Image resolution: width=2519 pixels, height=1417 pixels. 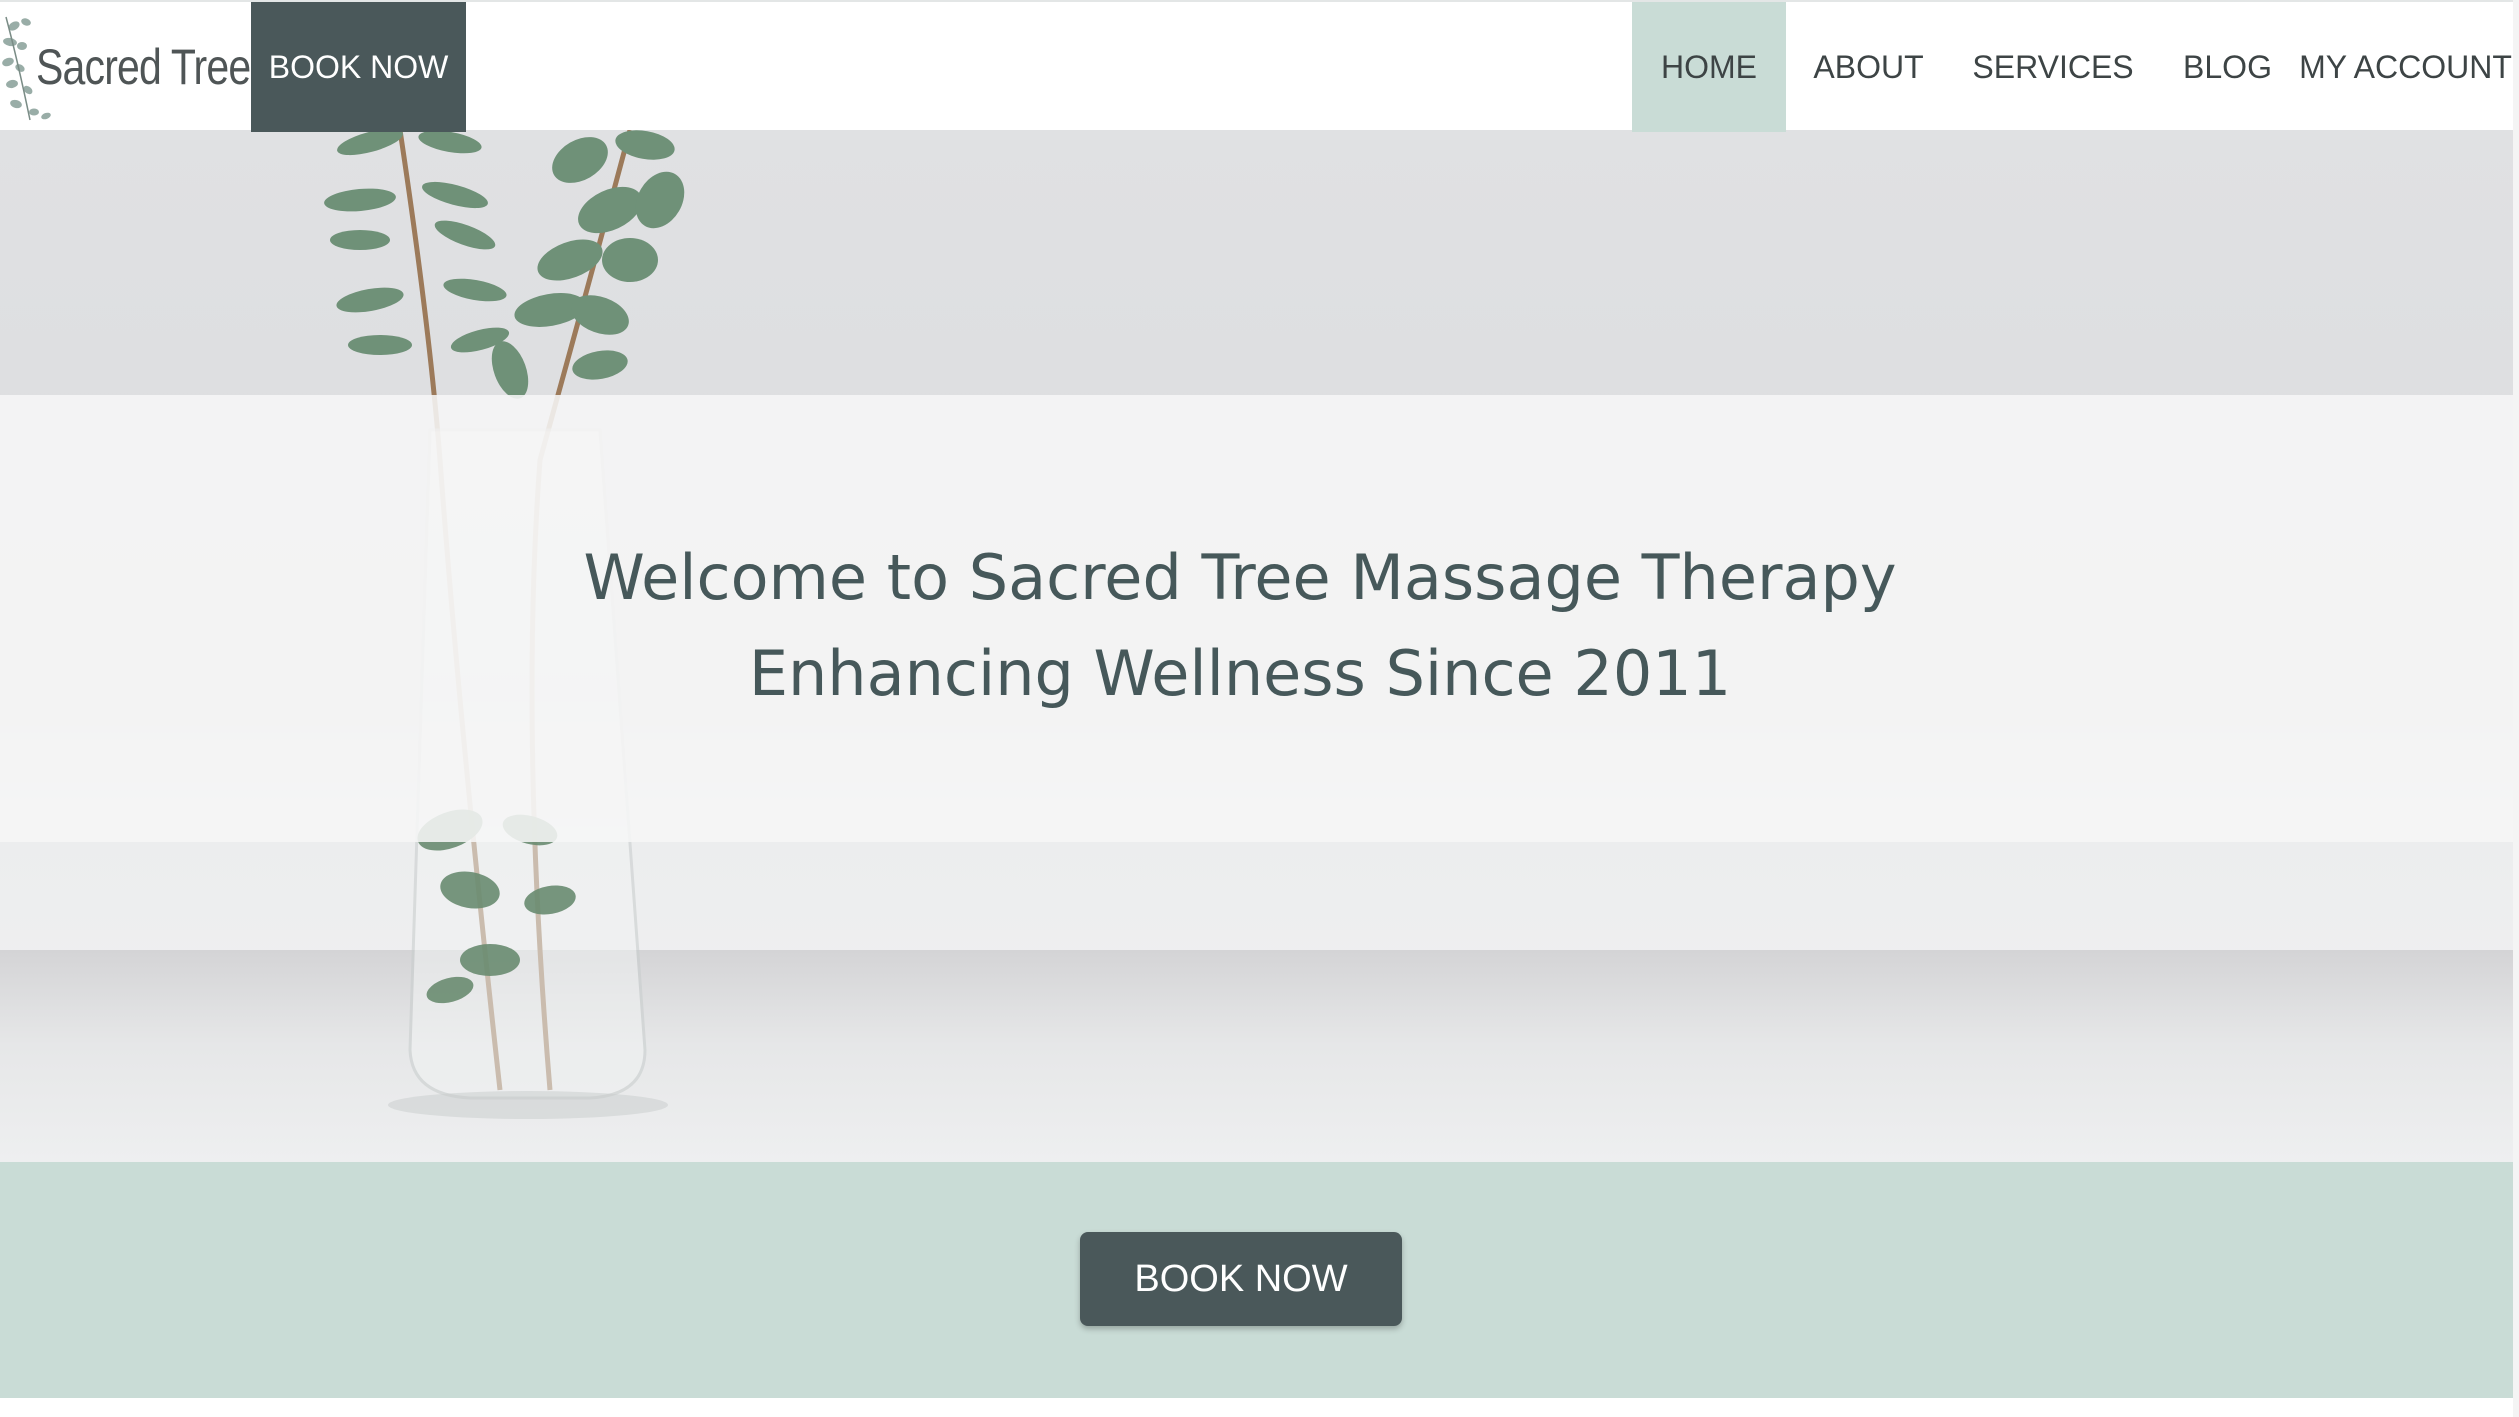 What do you see at coordinates (2409, 67) in the screenshot?
I see `nav-item-my-account: MY ACCOUNT` at bounding box center [2409, 67].